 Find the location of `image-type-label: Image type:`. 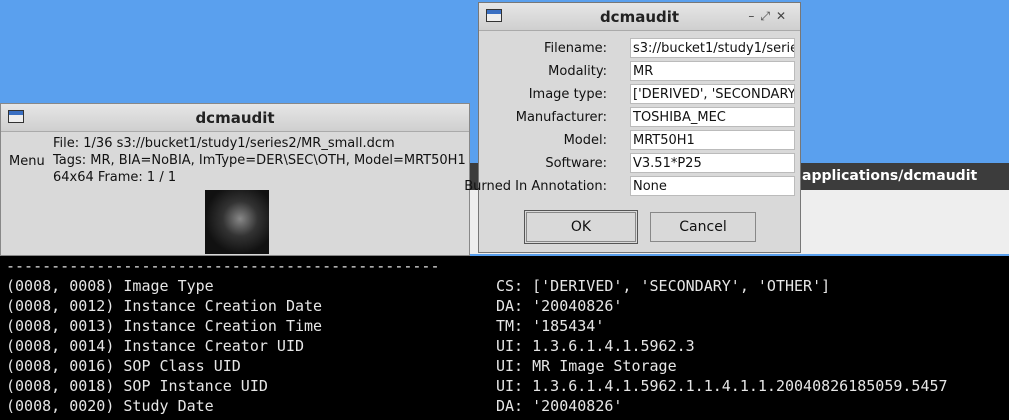

image-type-label: Image type: is located at coordinates (567, 94).